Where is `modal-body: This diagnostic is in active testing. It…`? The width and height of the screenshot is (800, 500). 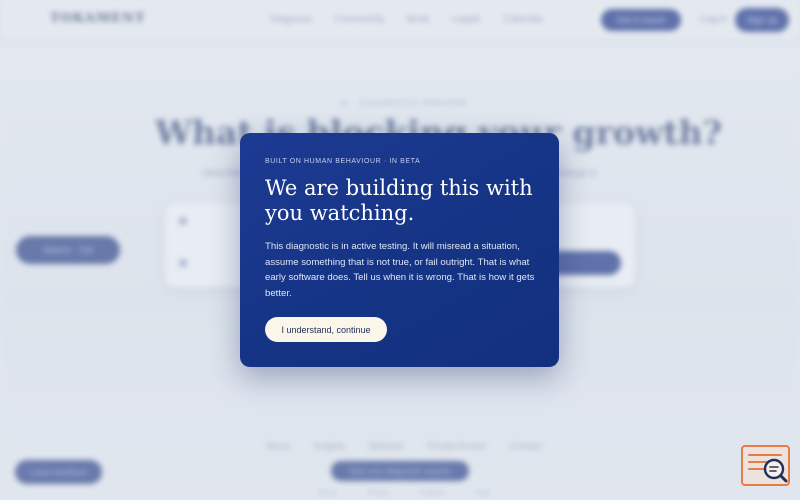
modal-body: This diagnostic is in active testing. It… is located at coordinates (400, 270).